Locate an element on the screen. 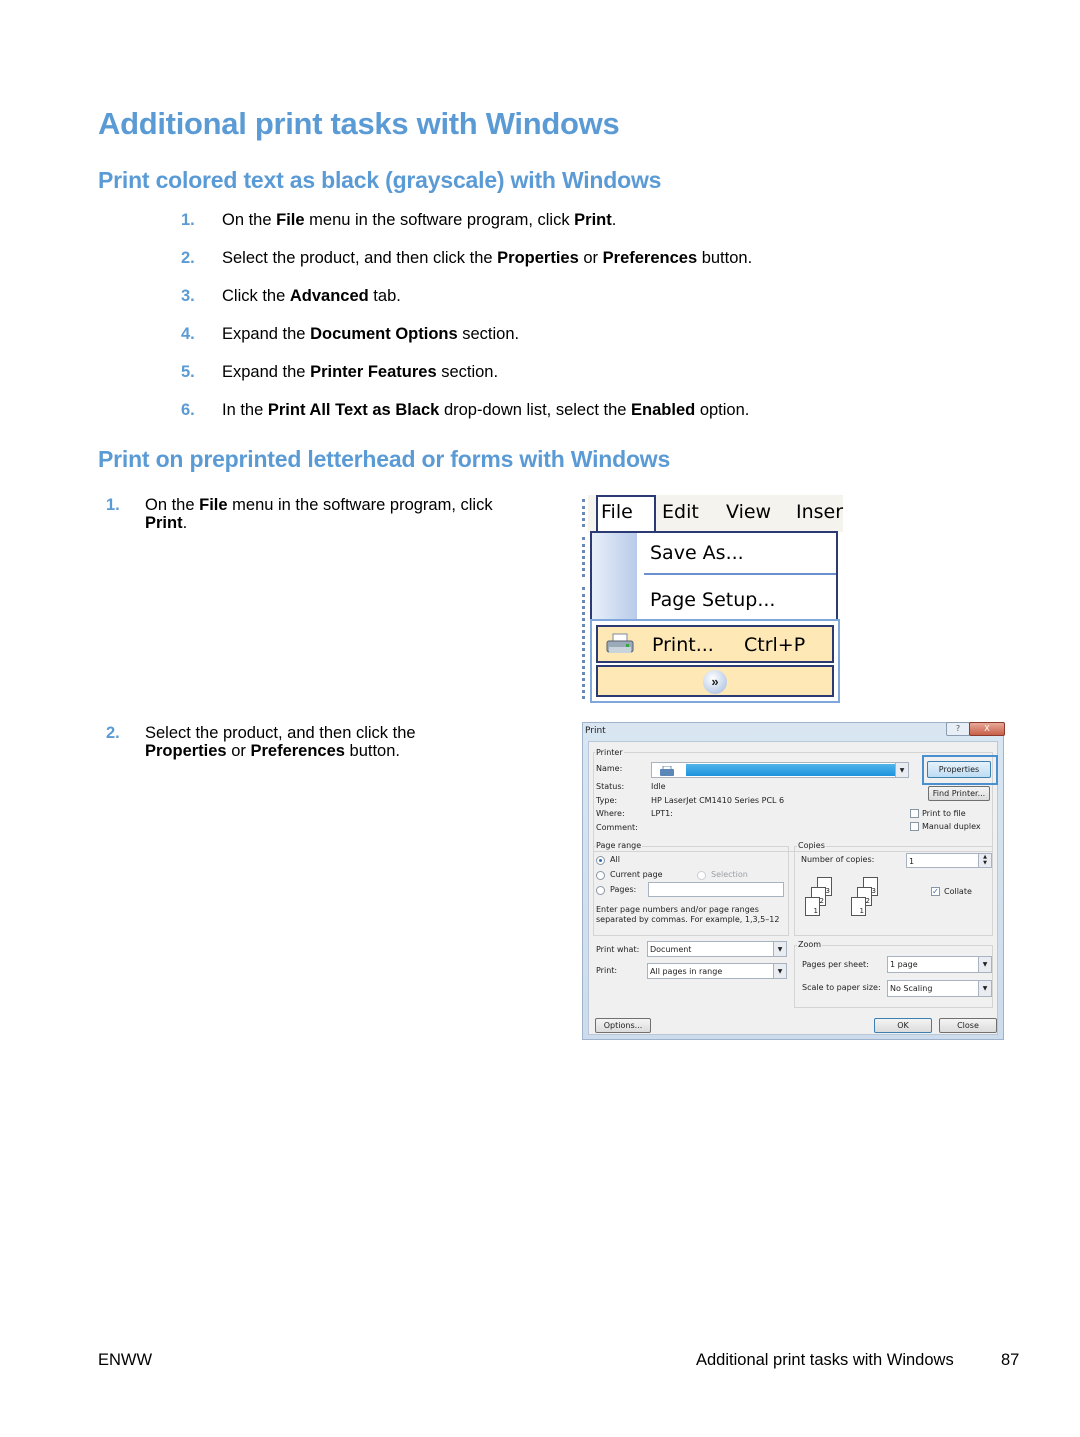  step-number: 2. is located at coordinates (188, 258).